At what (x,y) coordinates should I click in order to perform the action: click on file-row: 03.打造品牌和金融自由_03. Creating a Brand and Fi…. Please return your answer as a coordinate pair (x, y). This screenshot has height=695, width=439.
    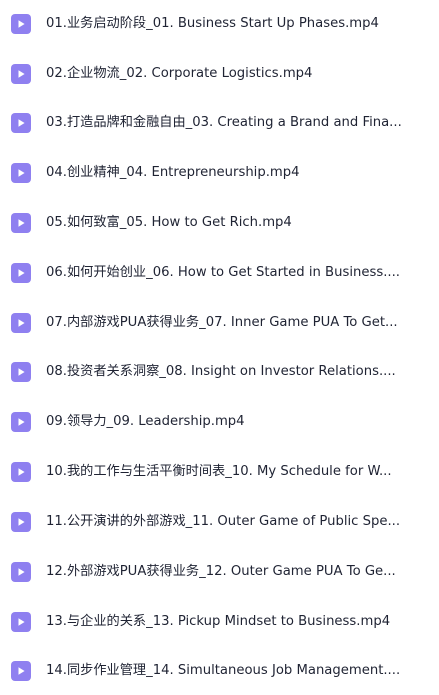
    Looking at the image, I should click on (219, 123).